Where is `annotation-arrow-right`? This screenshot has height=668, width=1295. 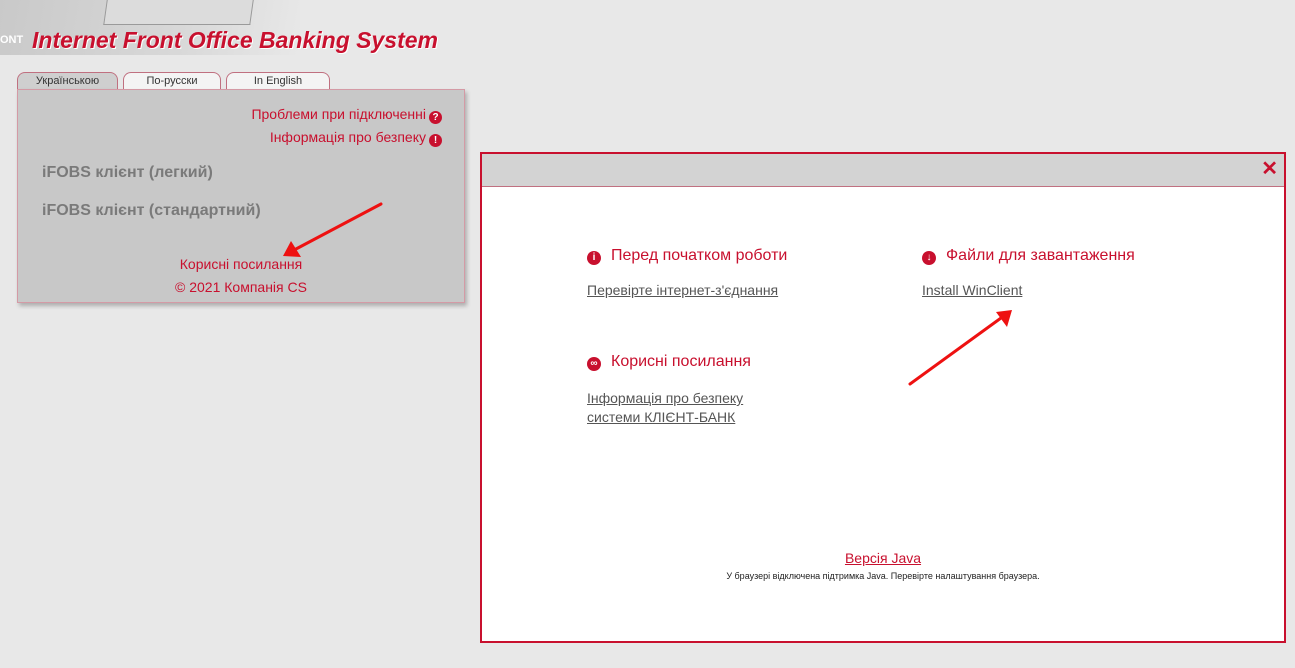 annotation-arrow-right is located at coordinates (960, 348).